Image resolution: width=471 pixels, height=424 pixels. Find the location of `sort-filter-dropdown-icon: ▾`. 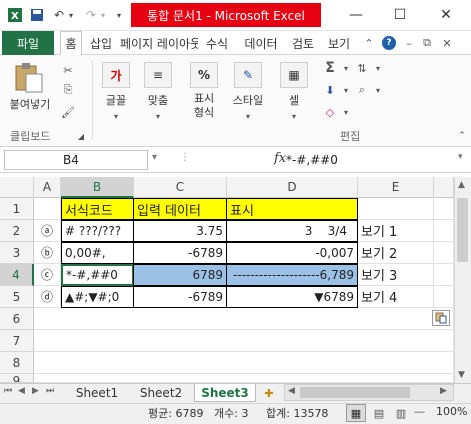

sort-filter-dropdown-icon: ▾ is located at coordinates (378, 68).